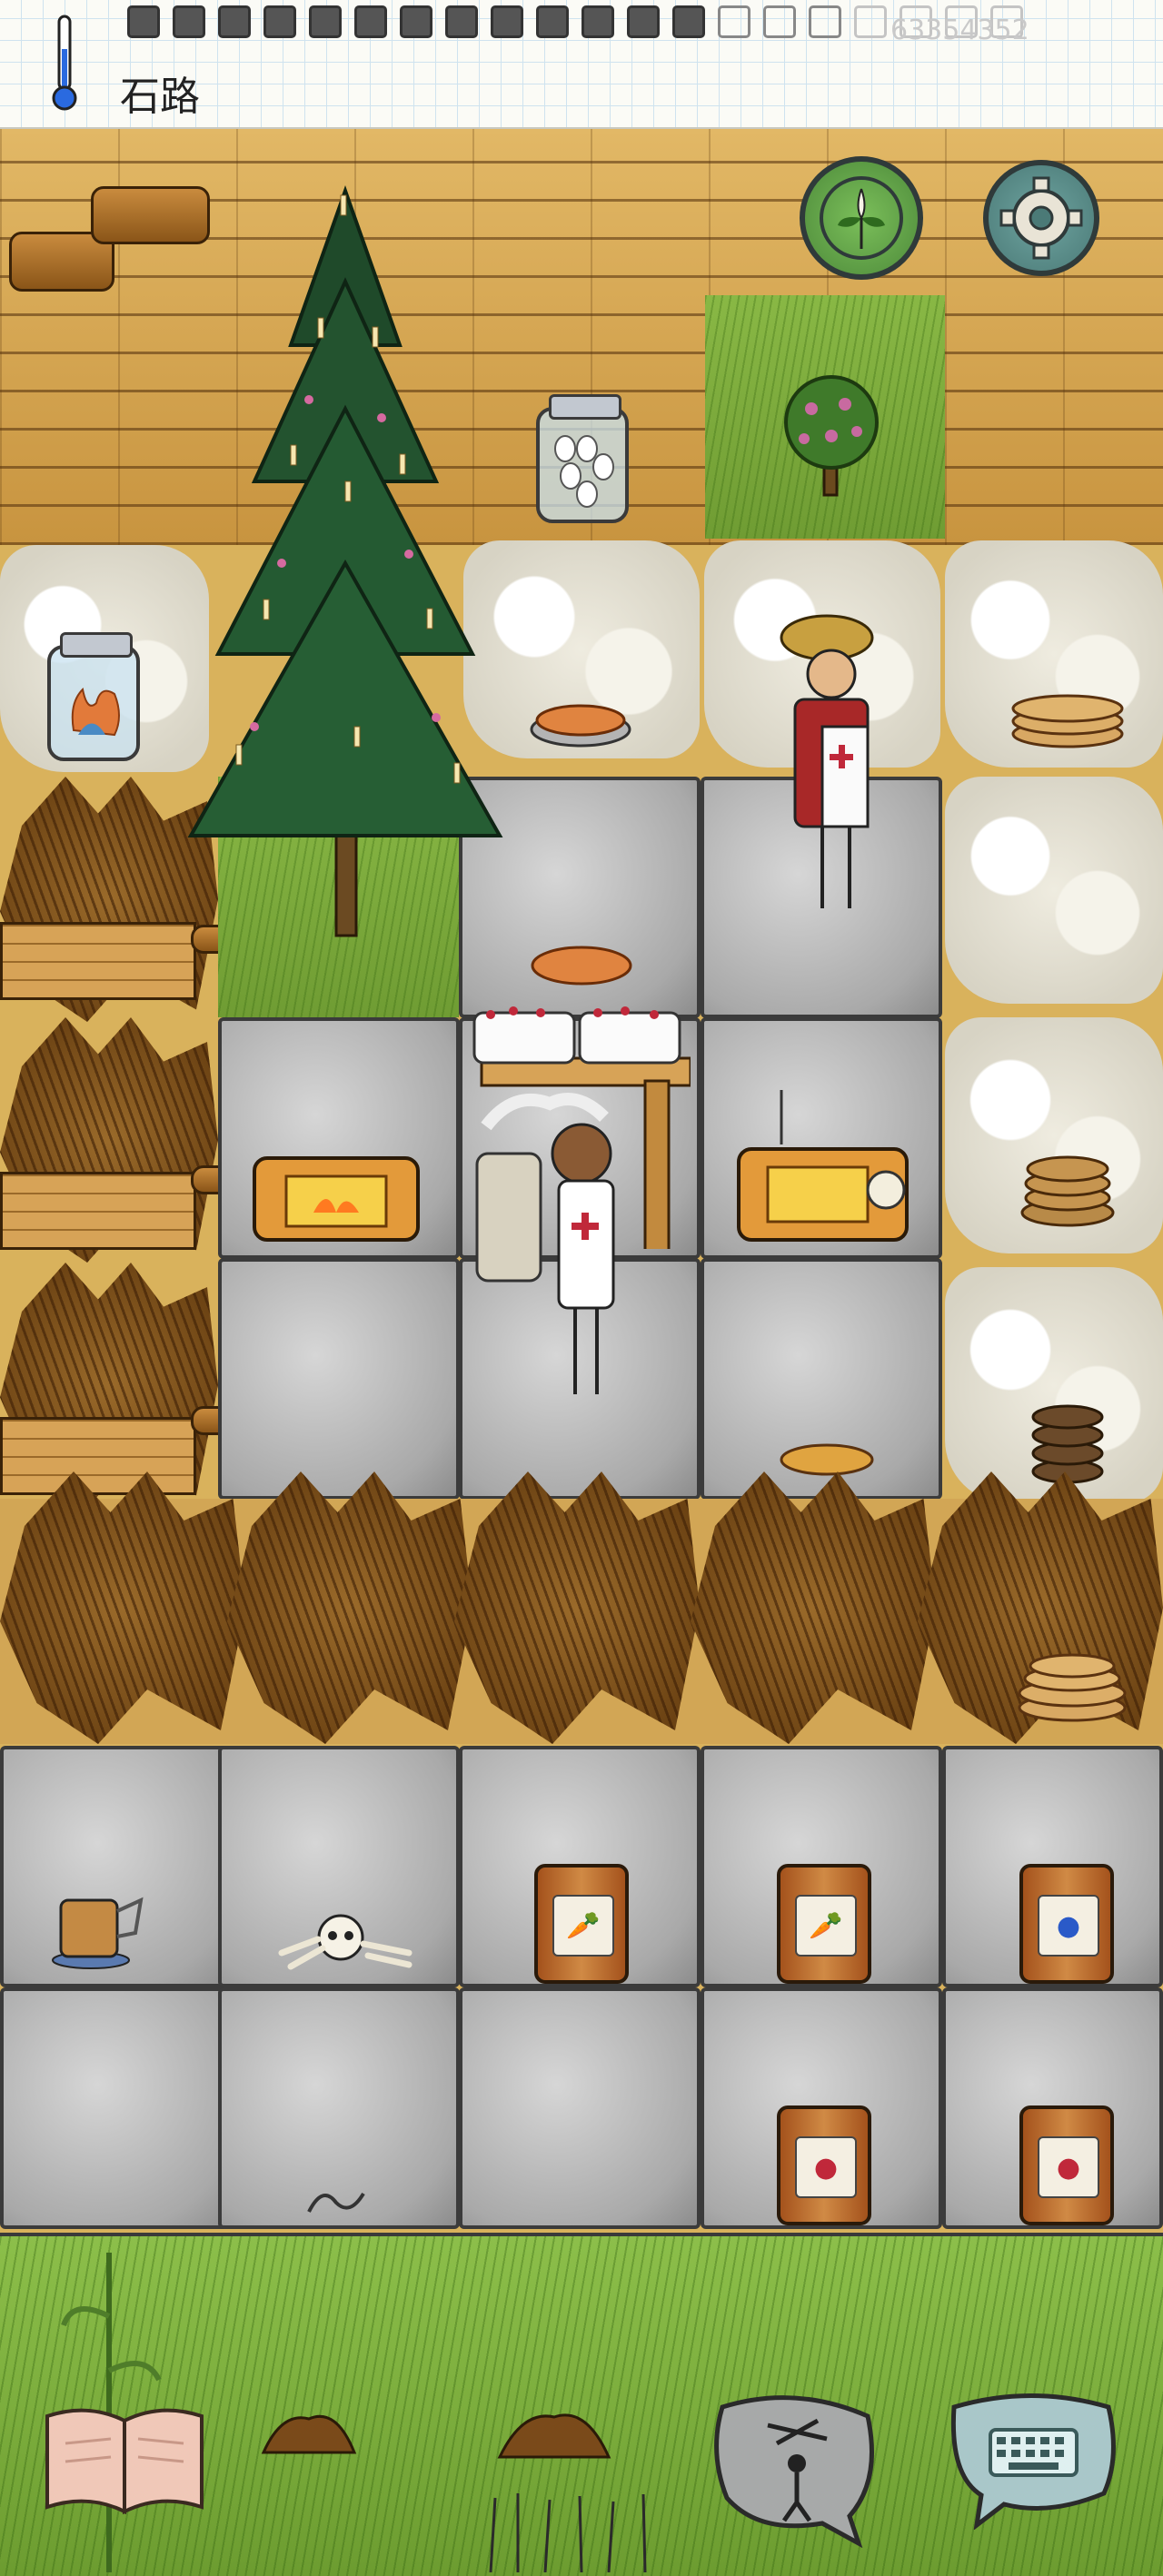  Describe the element at coordinates (554, 1235) in the screenshot. I see `player-character` at that location.